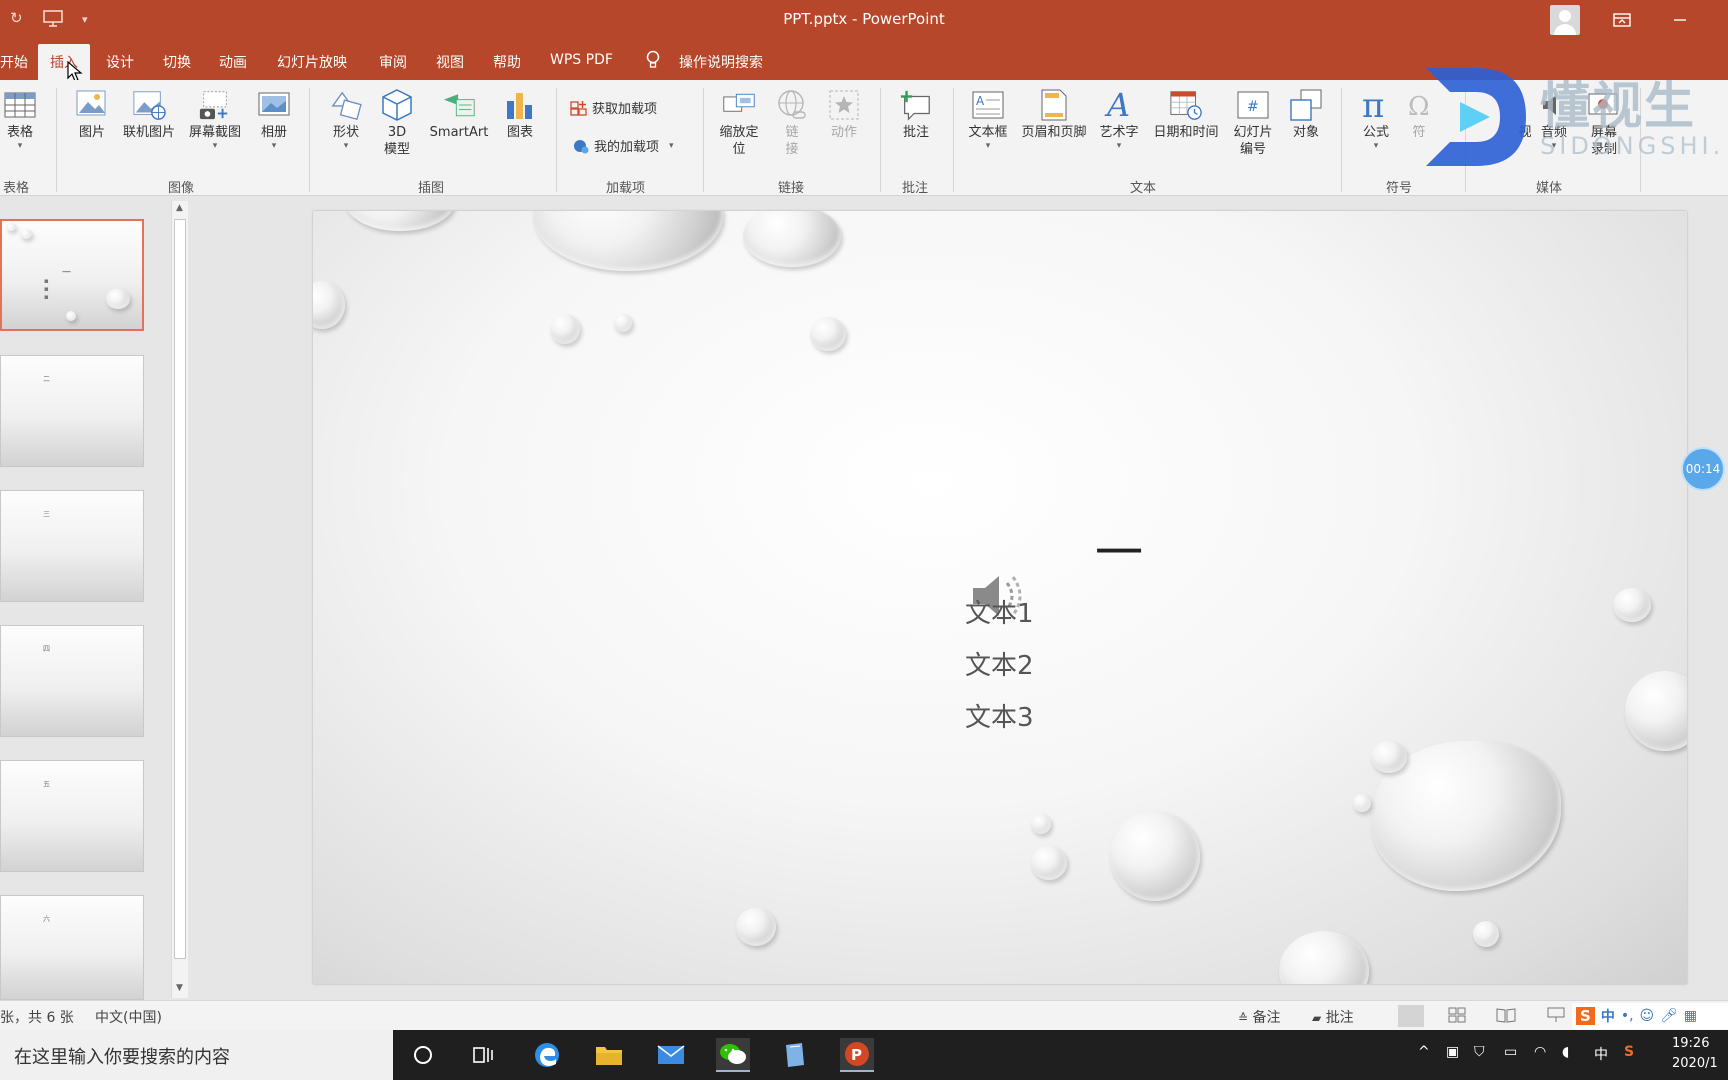  What do you see at coordinates (1253, 123) in the screenshot?
I see `slide-number-button: # 幻灯片 编号` at bounding box center [1253, 123].